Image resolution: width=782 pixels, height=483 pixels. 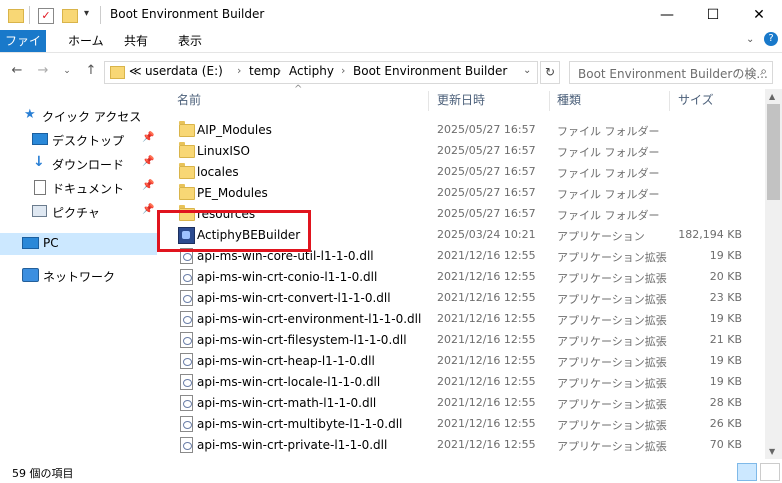 I want to click on breadcrumb-actiphy: Actiphy, so click(x=311, y=71).